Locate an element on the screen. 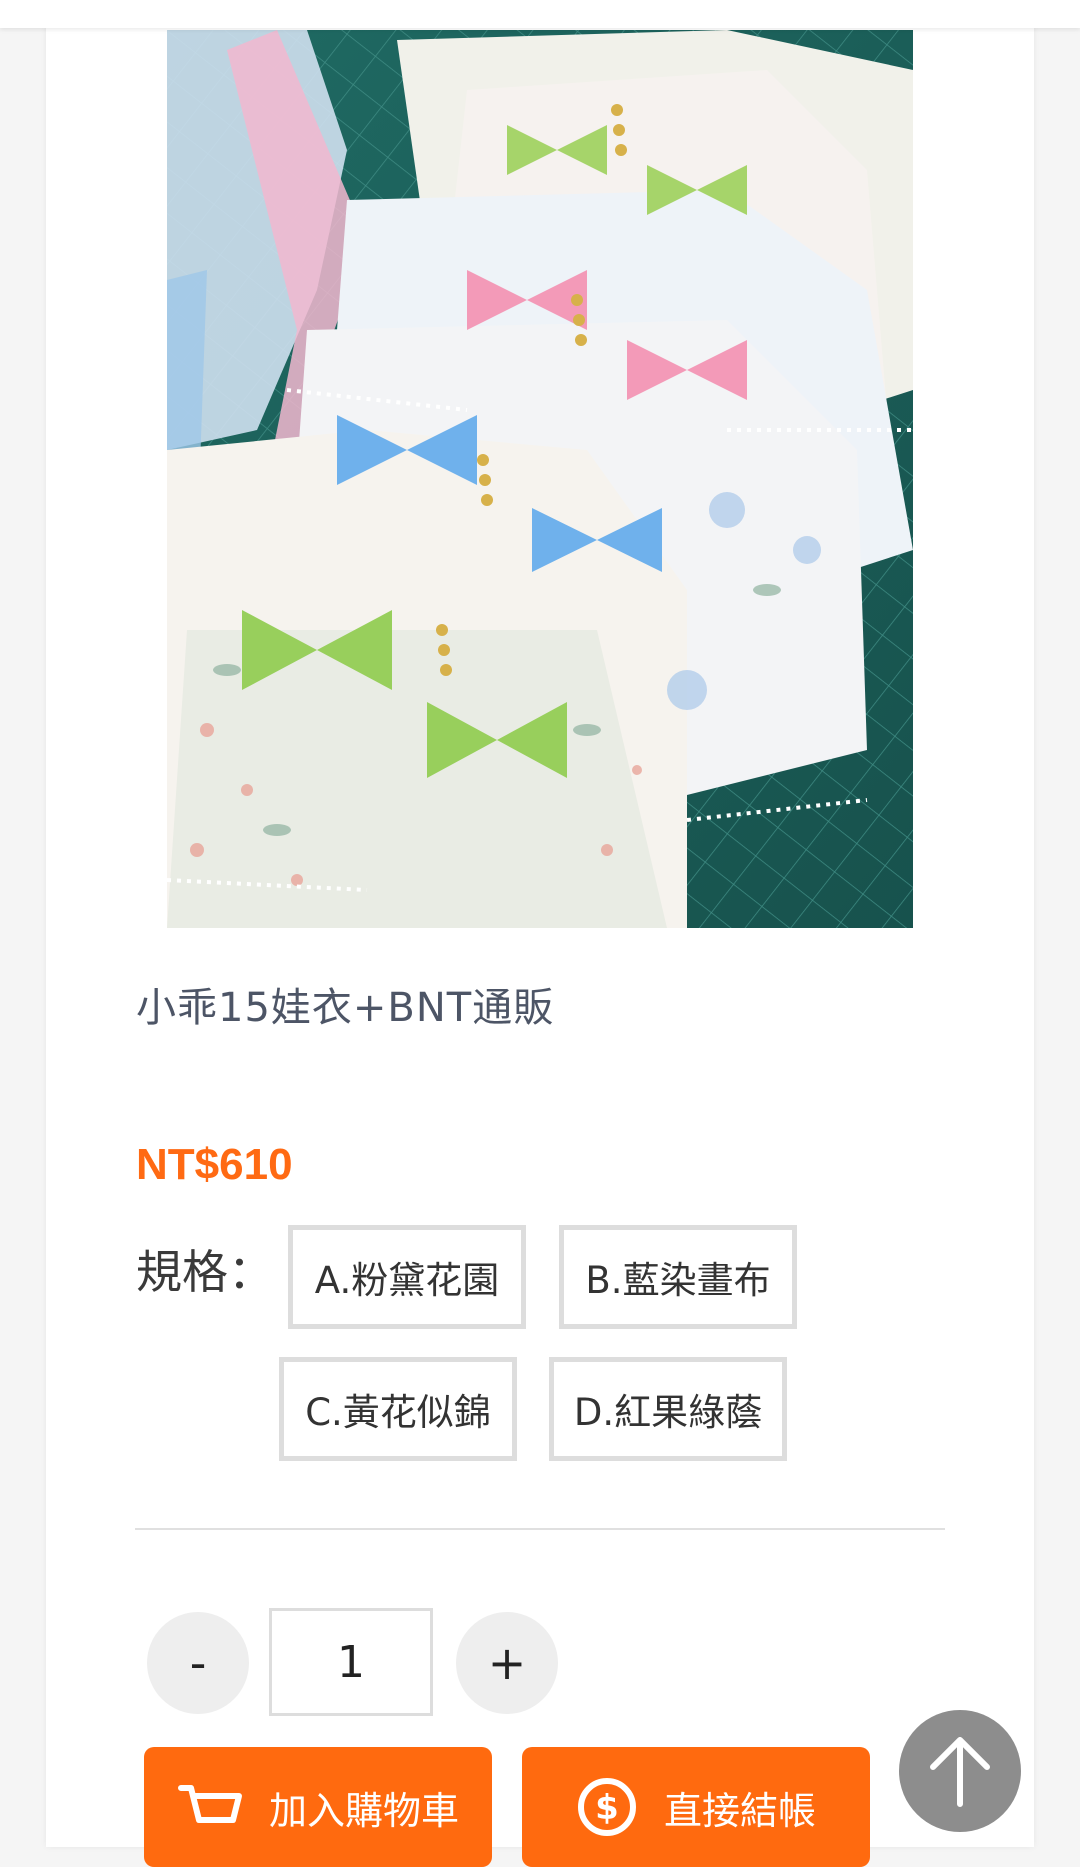 This screenshot has height=1867, width=1080. top-bar is located at coordinates (540, 14).